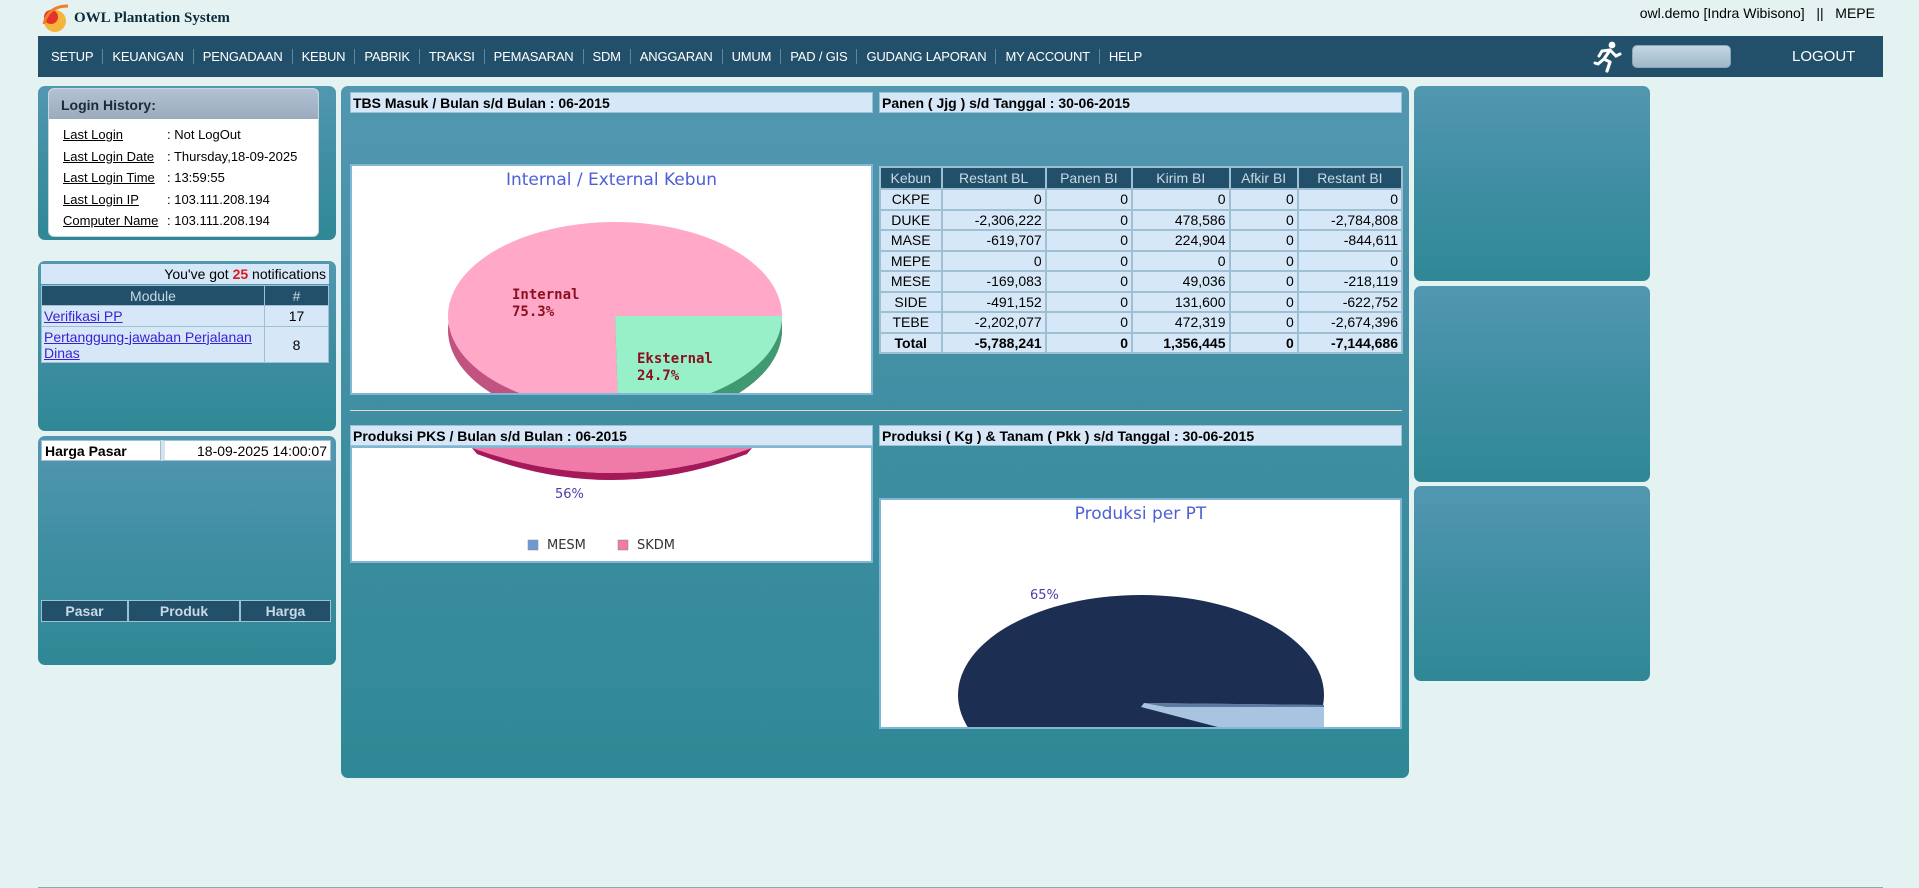 The height and width of the screenshot is (888, 1919). I want to click on menu-item-my-account: MY ACCOUNT, so click(1048, 56).